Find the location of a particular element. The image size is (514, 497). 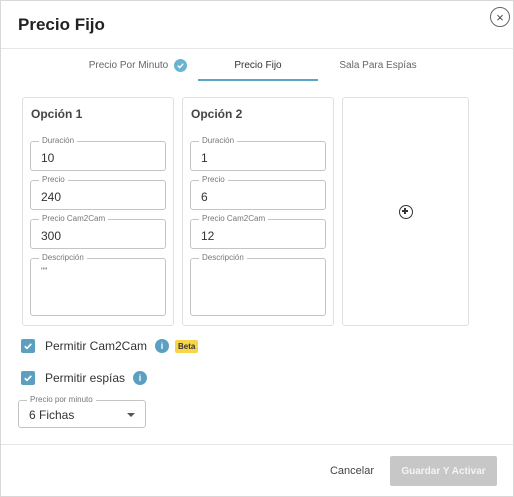

allow-cam2cam-row: Permitir Cam2Cam i Beta is located at coordinates (110, 346).